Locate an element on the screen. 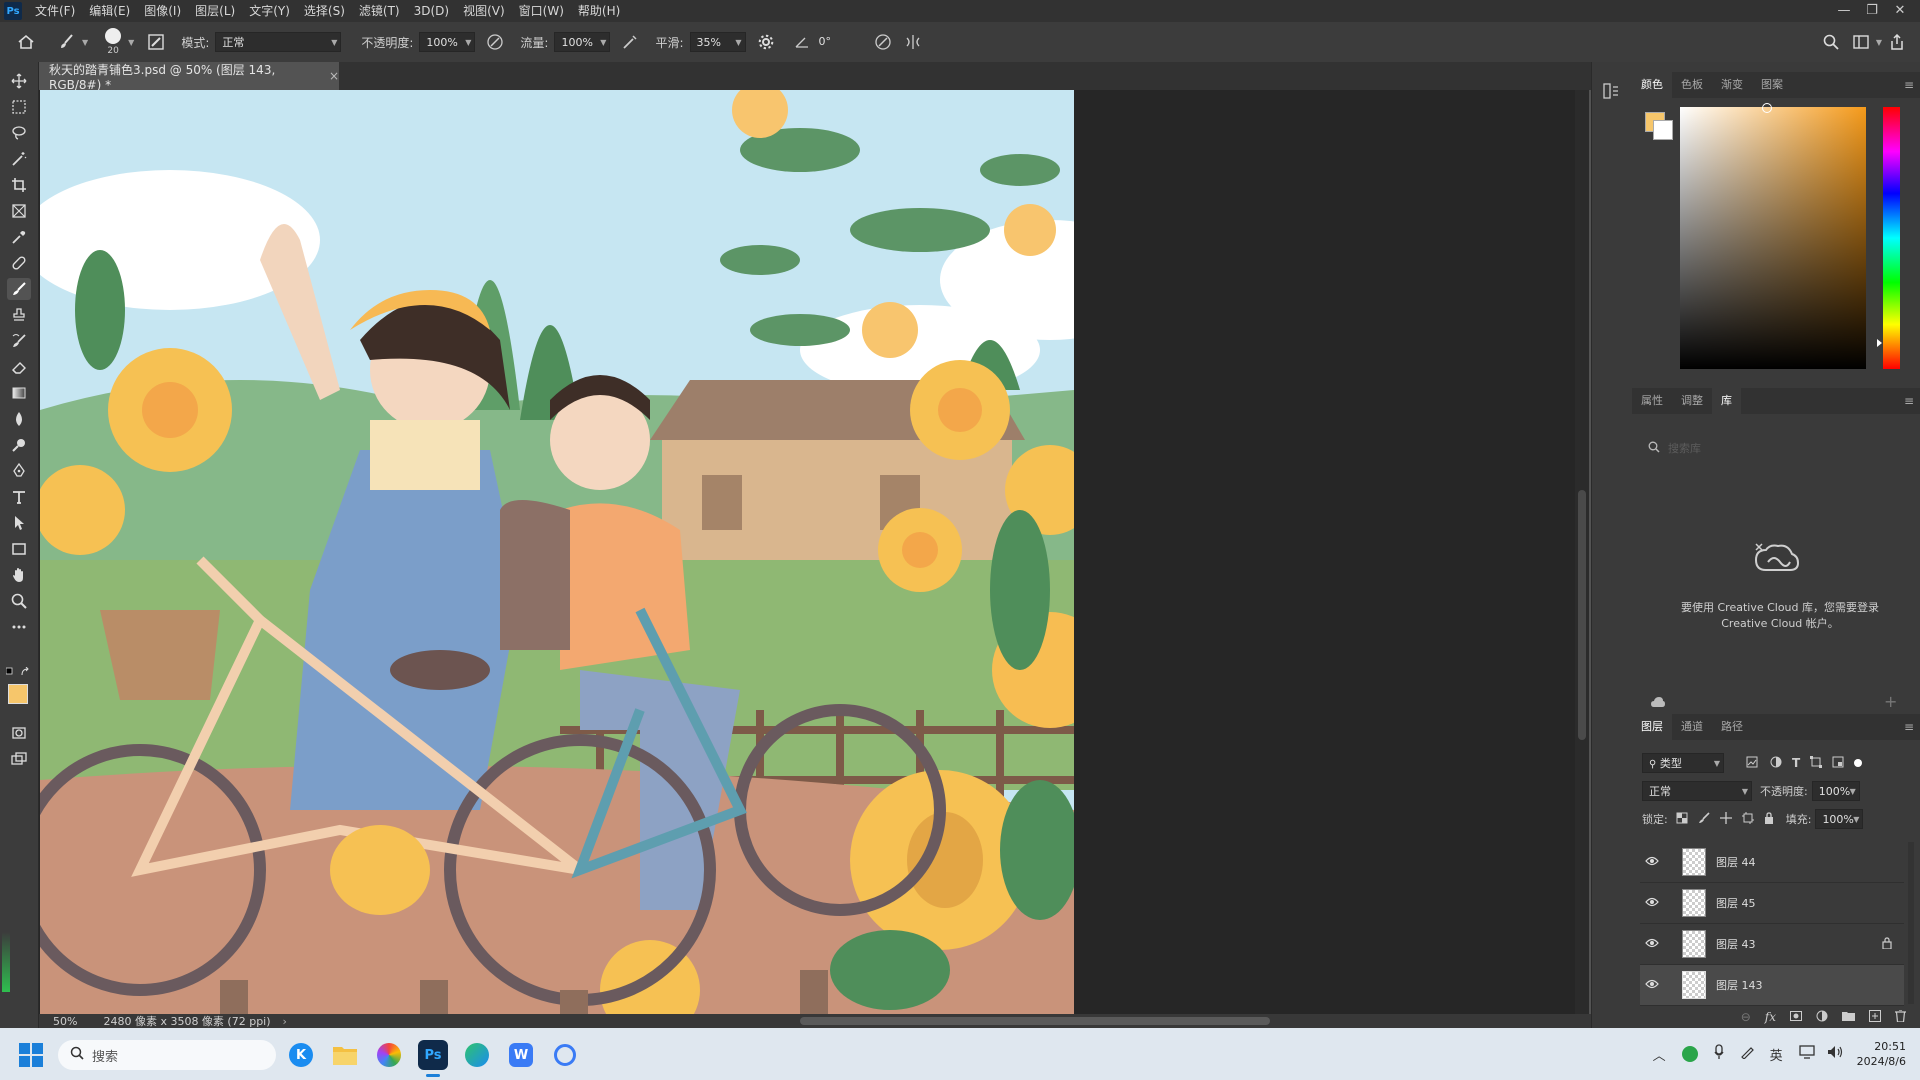 The width and height of the screenshot is (1920, 1080). type-tool-icon is located at coordinates (19, 497).